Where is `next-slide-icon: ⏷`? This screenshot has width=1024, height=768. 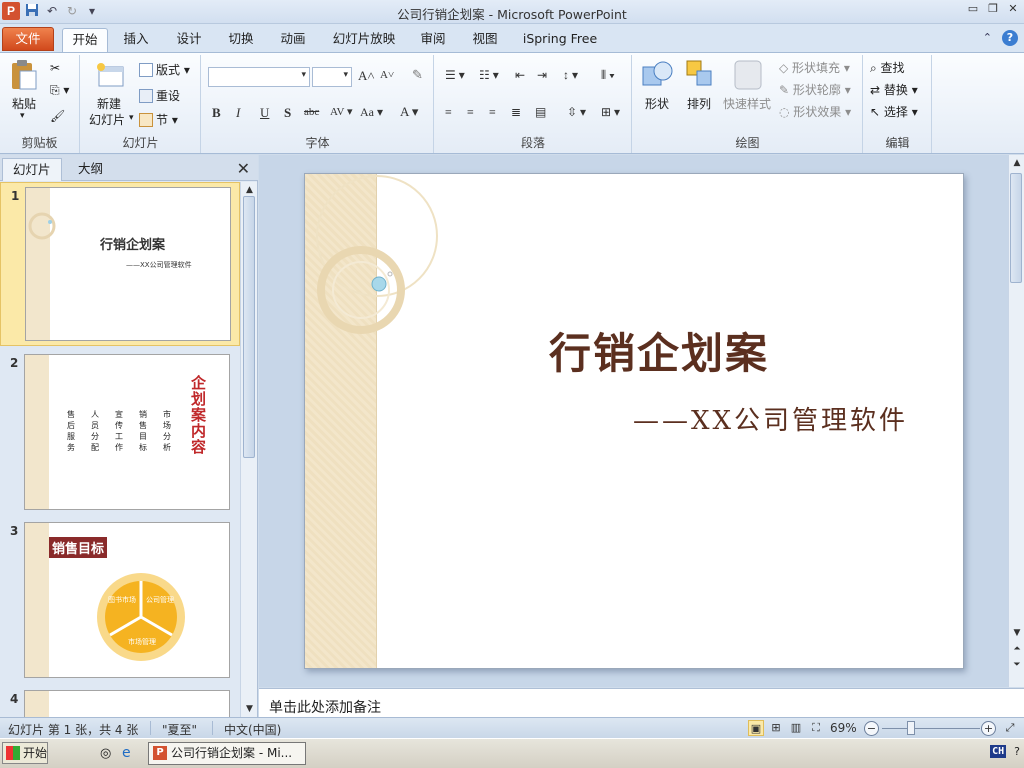 next-slide-icon: ⏷ is located at coordinates (1016, 665).